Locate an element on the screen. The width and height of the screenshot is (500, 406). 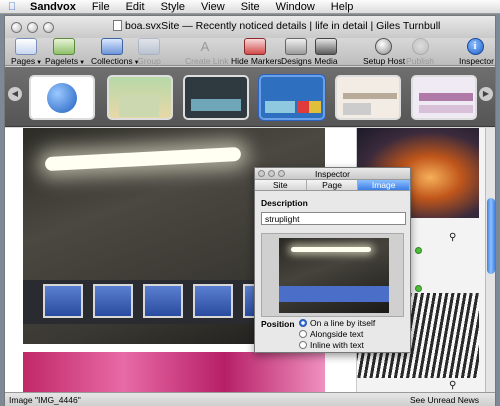
position-label: Position is located at coordinates (278, 324).